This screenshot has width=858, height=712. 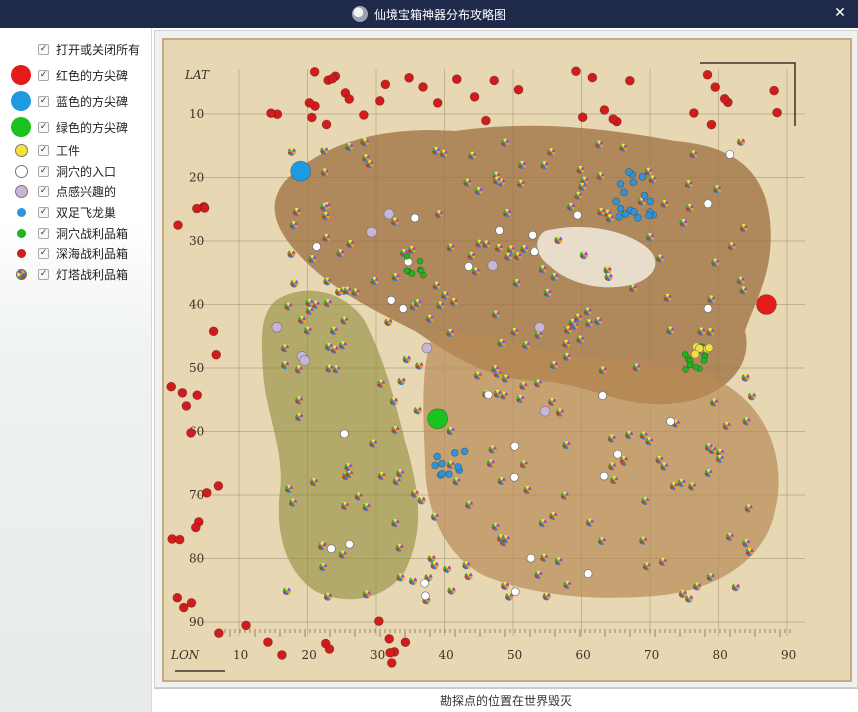 What do you see at coordinates (766, 304) in the screenshot?
I see `red-obelisk-marker` at bounding box center [766, 304].